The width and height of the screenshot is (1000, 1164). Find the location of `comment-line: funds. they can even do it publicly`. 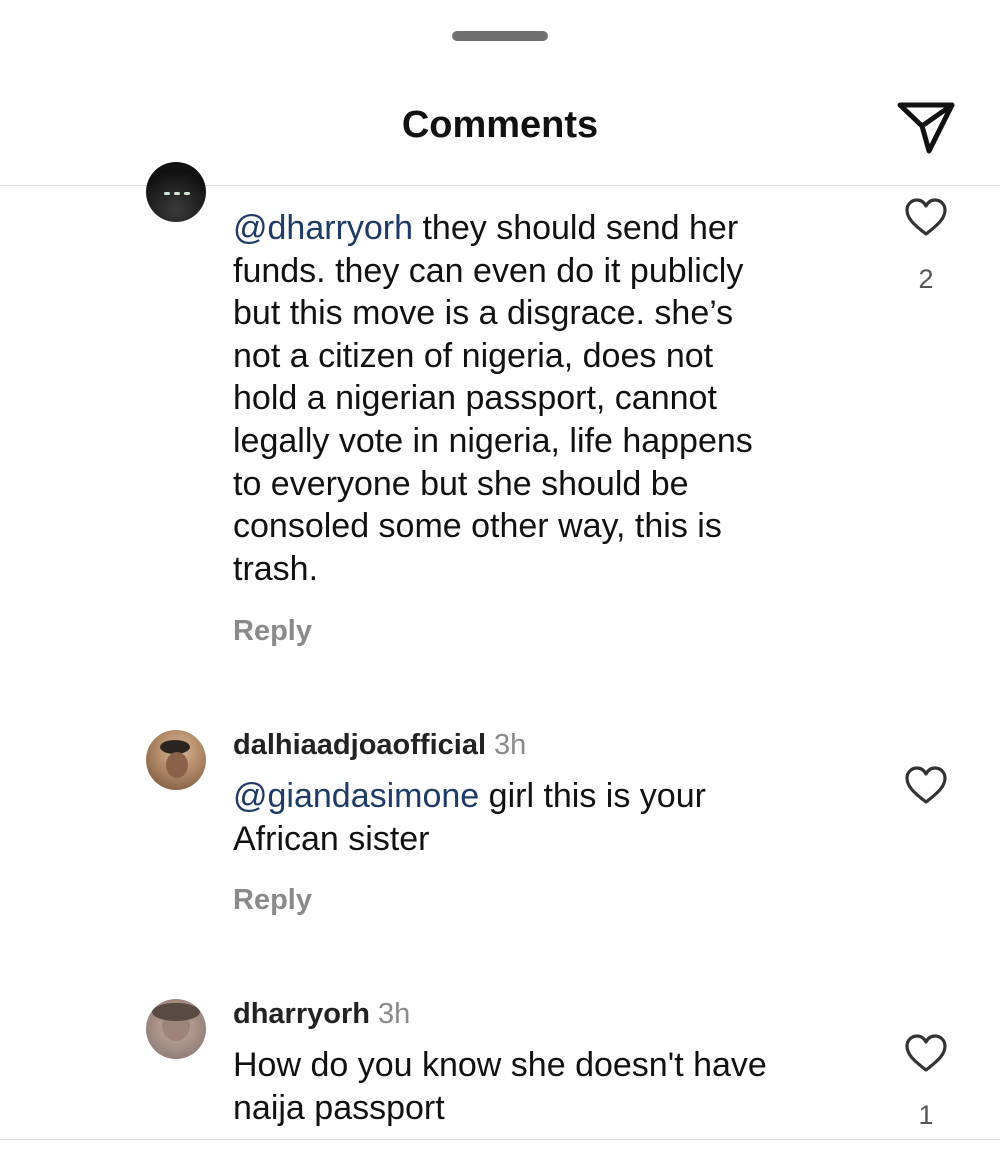

comment-line: funds. they can even do it publicly is located at coordinates (488, 270).